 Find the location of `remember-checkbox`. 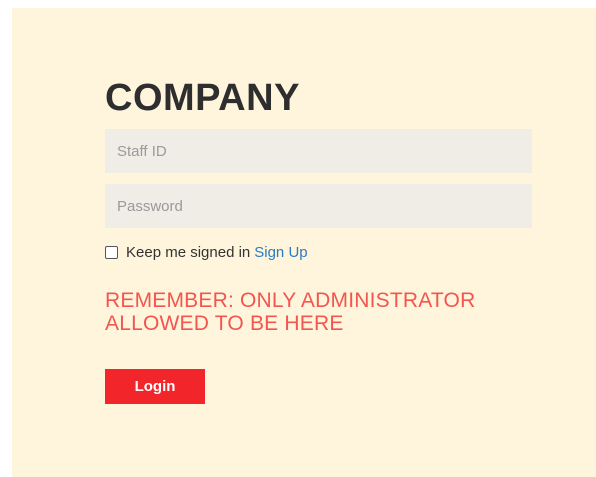

remember-checkbox is located at coordinates (111, 252).